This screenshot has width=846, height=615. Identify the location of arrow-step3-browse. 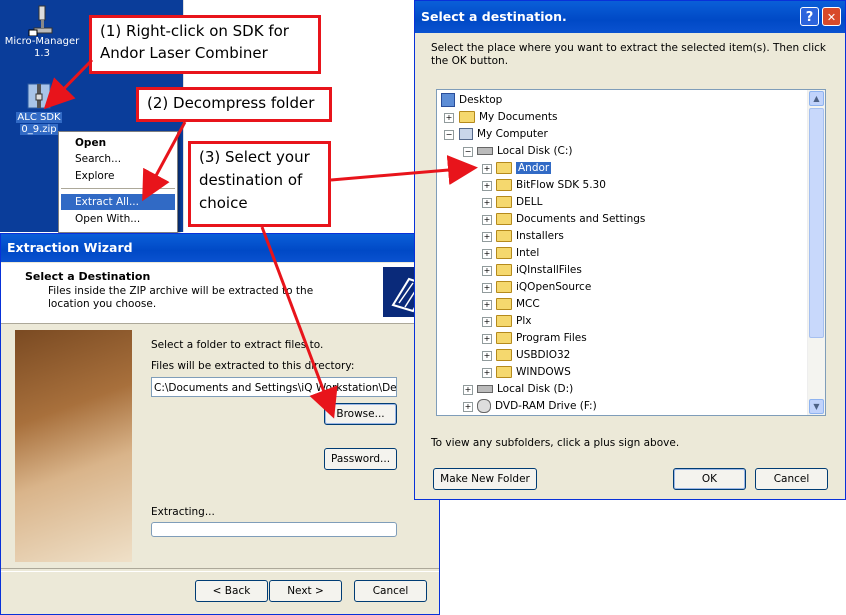
(299, 322).